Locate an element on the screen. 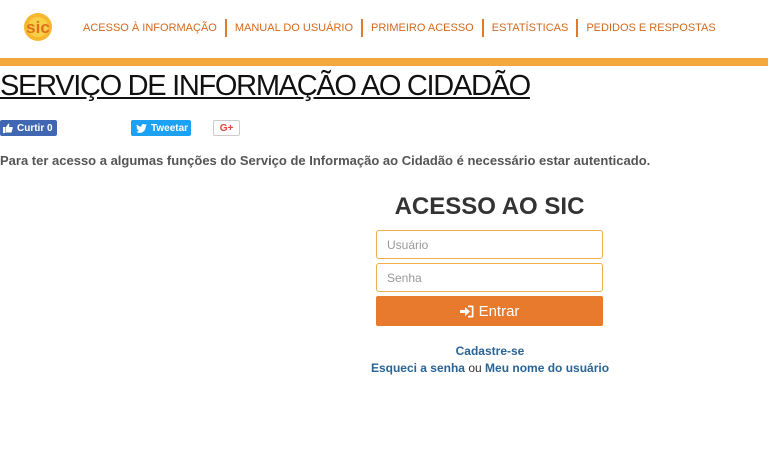 This screenshot has height=464, width=768. recovery-row: Esqueci a senha ou Meu nome do usuário is located at coordinates (490, 368).